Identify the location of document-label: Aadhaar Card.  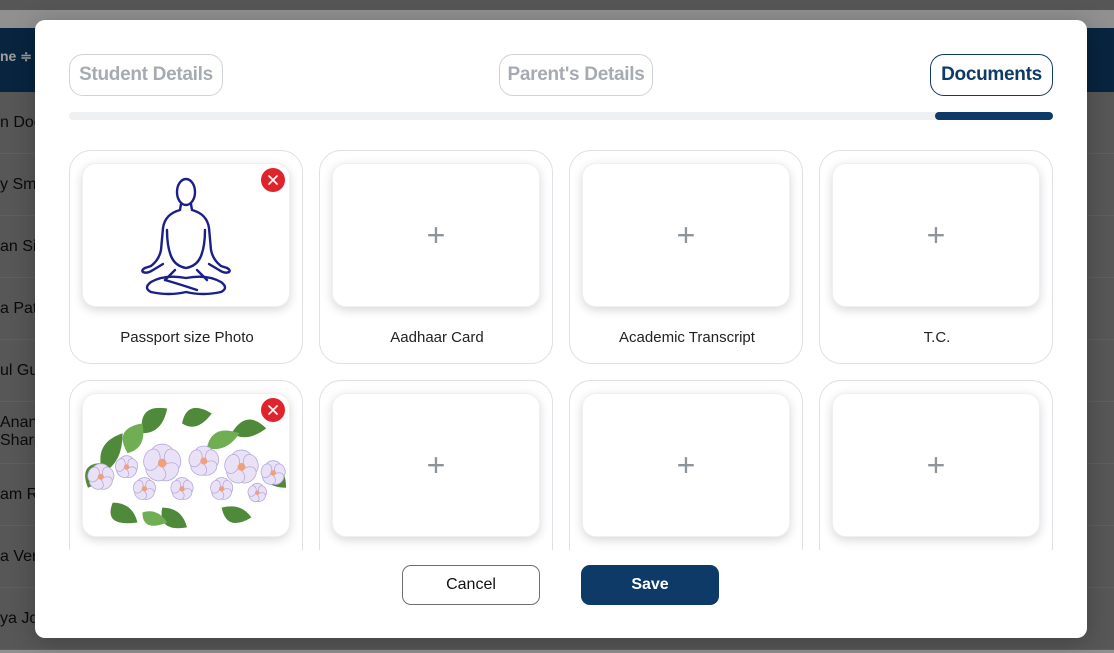
(437, 337).